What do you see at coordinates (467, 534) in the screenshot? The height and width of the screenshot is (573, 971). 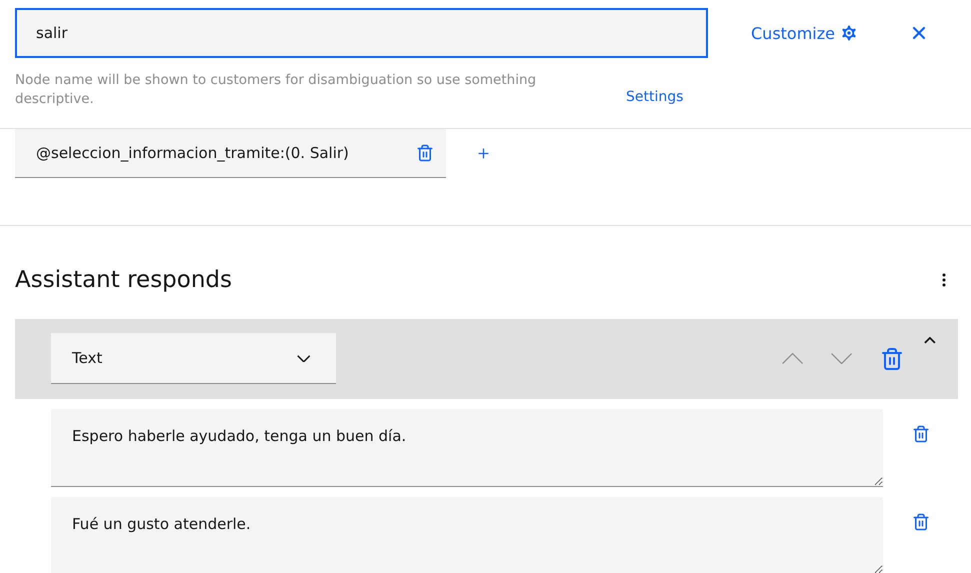 I see `response-field: Fué un gusto atenderle.` at bounding box center [467, 534].